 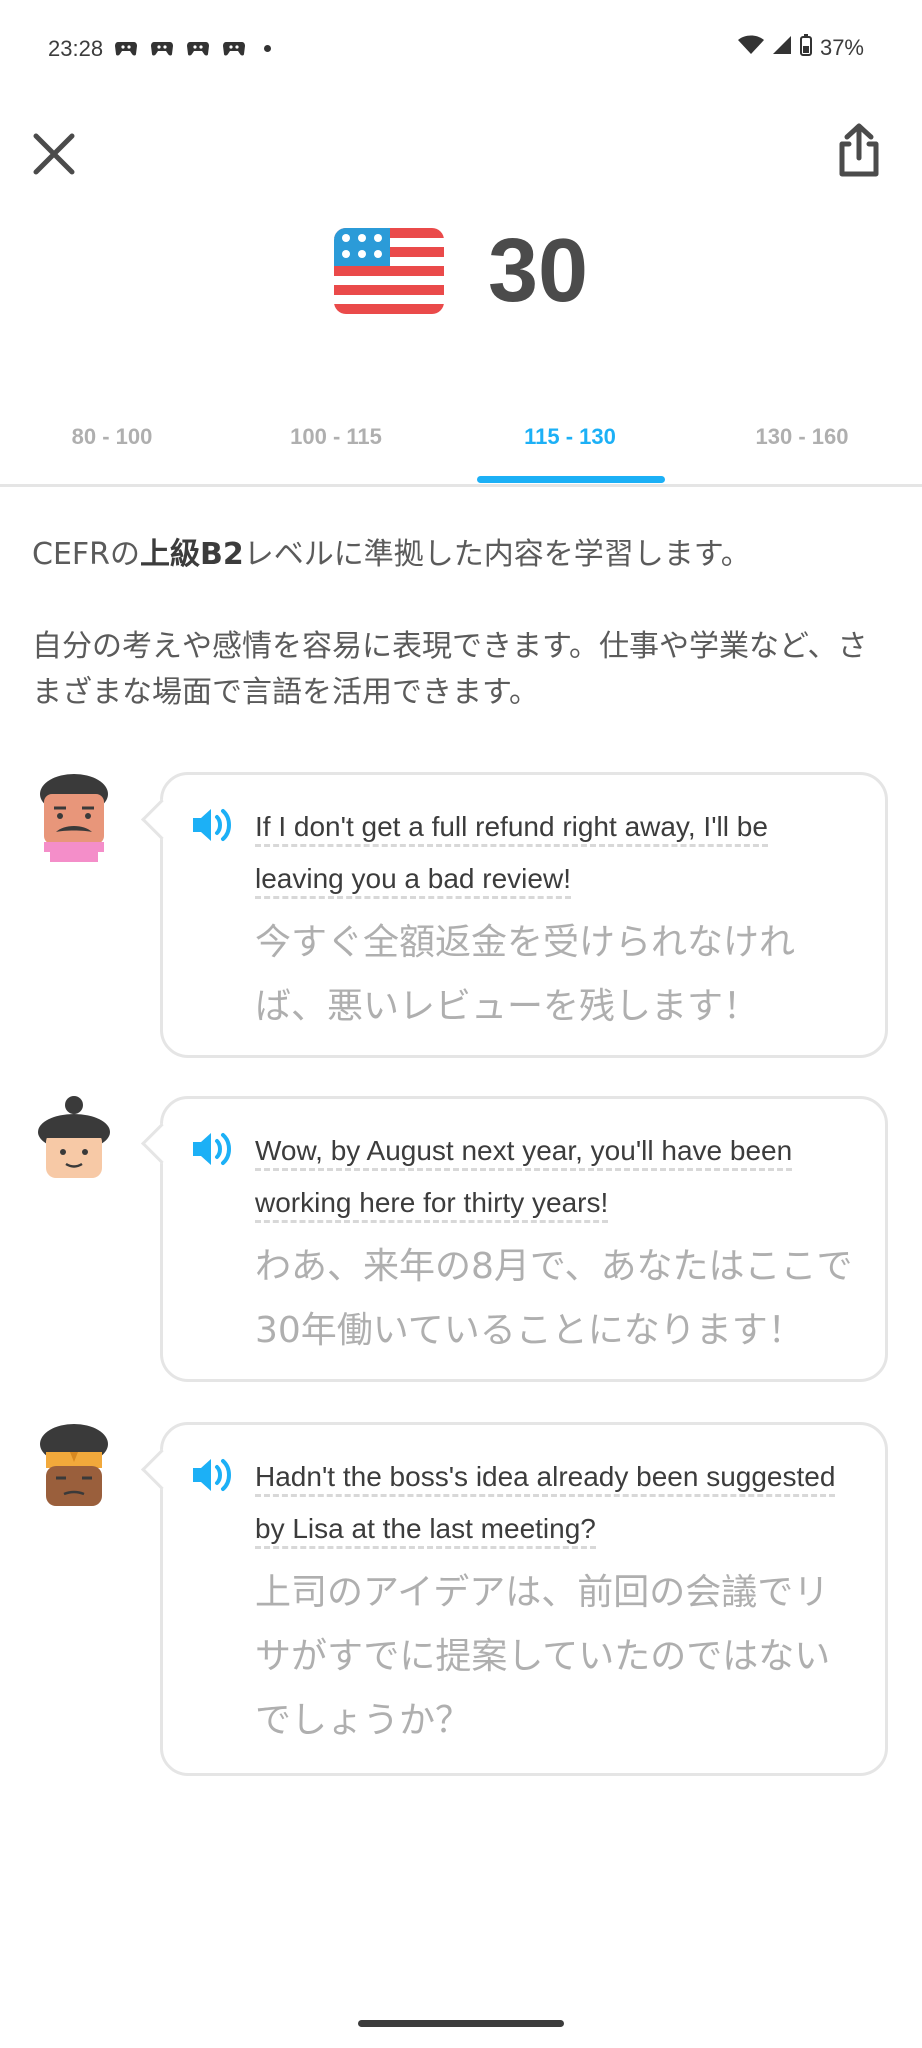 I want to click on active-tab-indicator, so click(x=571, y=479).